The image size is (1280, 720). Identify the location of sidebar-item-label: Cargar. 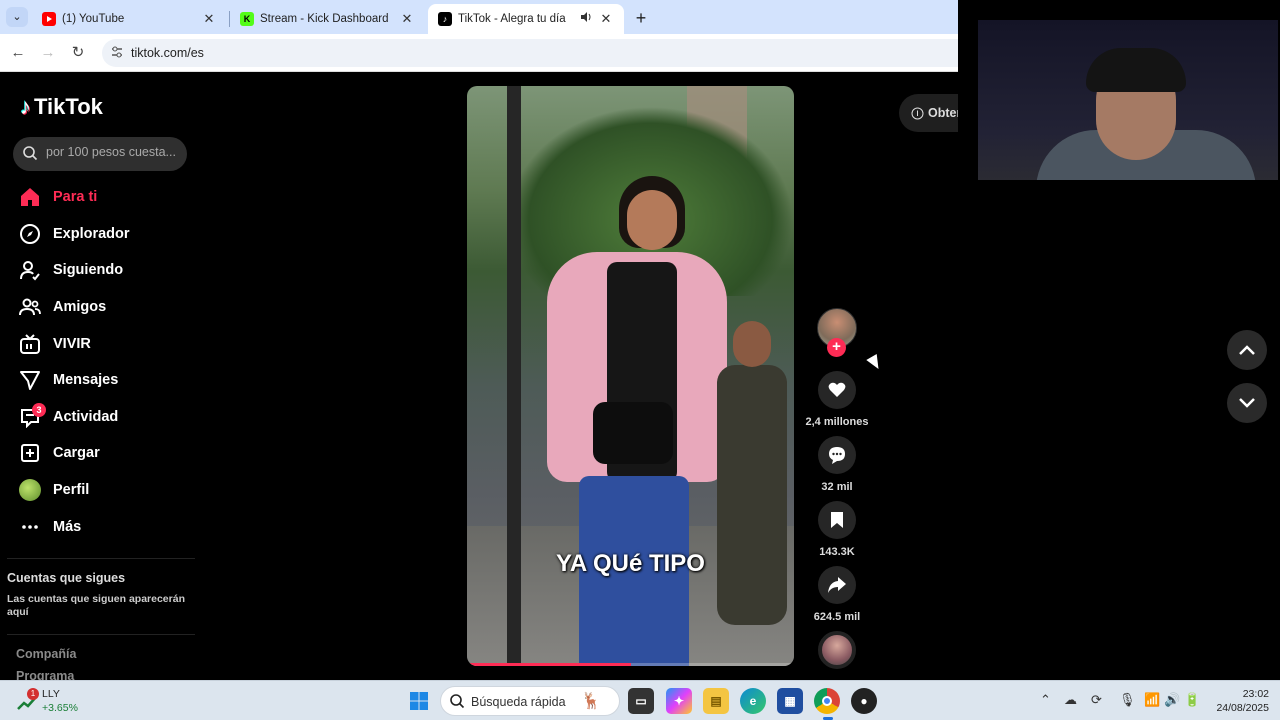
(76, 453).